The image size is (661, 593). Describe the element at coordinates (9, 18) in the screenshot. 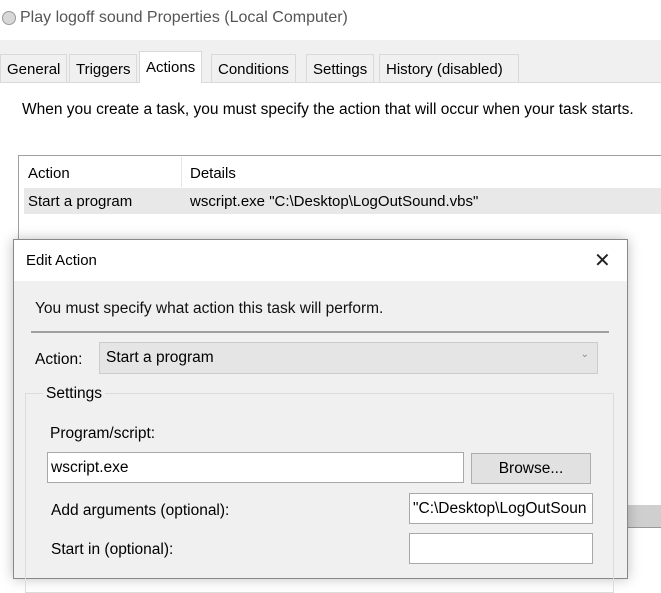

I see `task-scheduler-clock-icon` at that location.